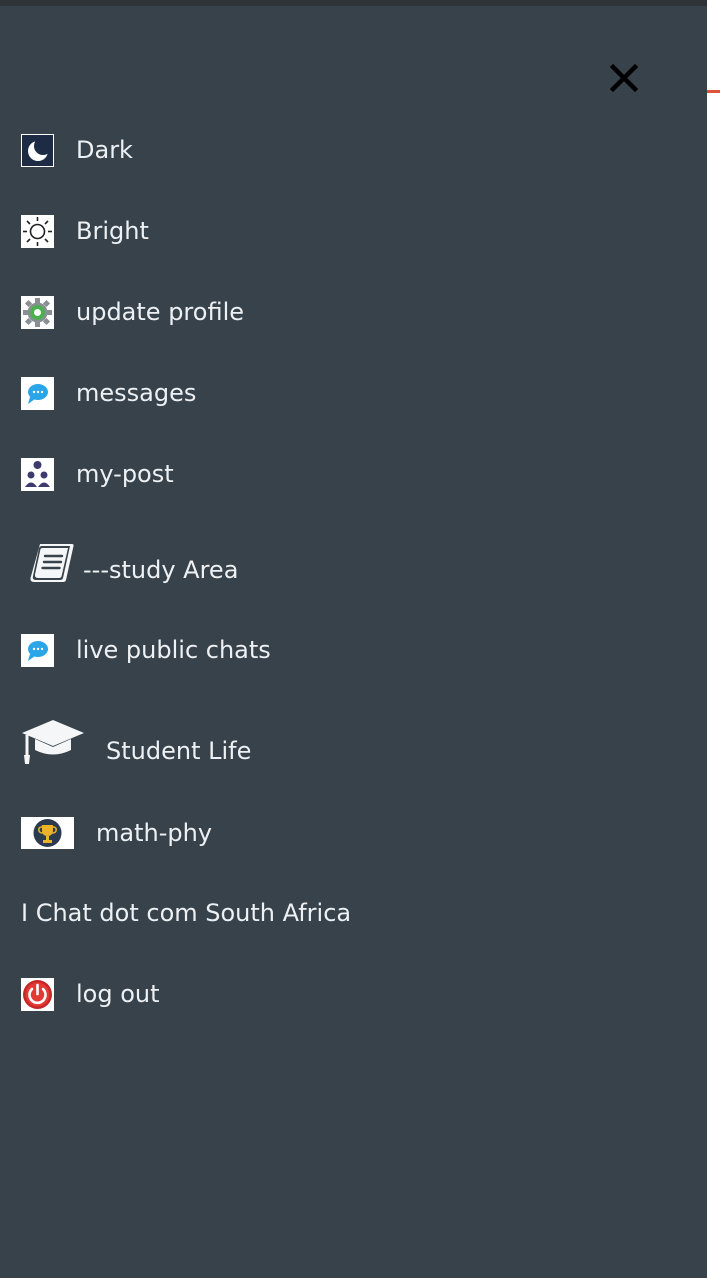 This screenshot has height=1278, width=720. I want to click on settings-gear-icon, so click(37, 312).